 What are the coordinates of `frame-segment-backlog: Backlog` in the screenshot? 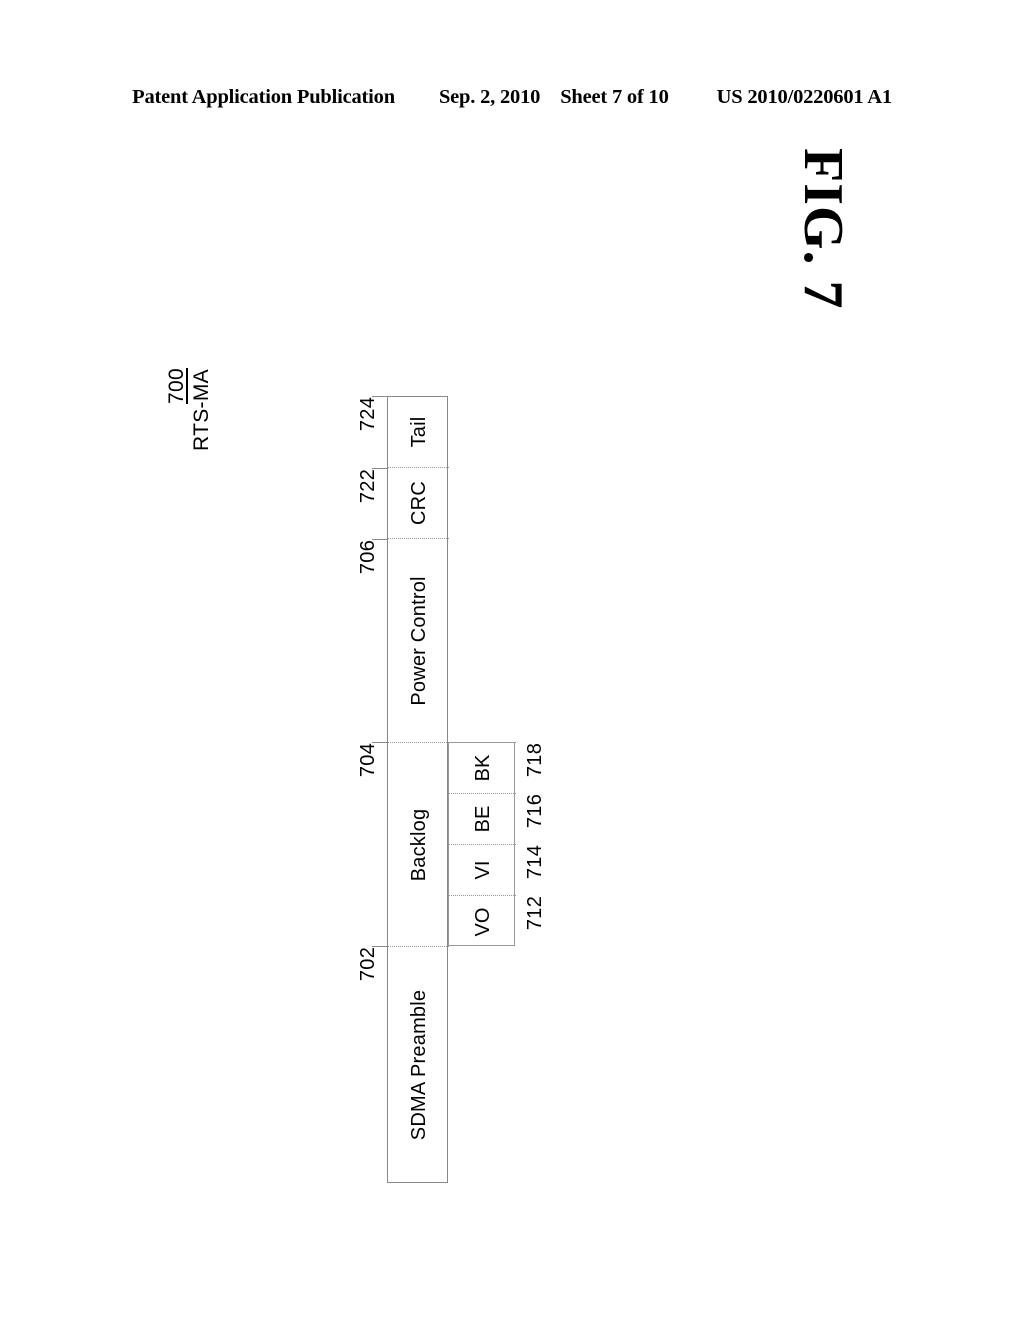 It's located at (418, 845).